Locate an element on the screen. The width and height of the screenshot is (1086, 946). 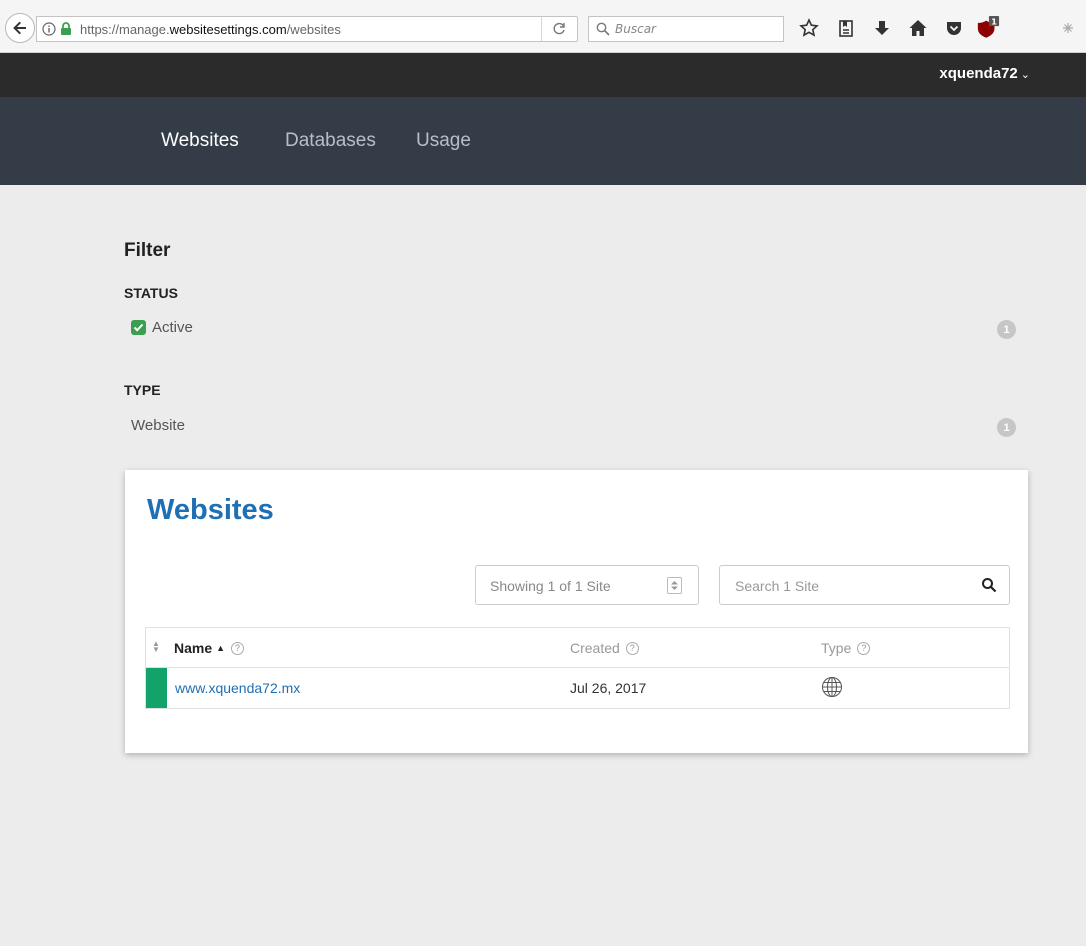
username-label: xquenda72 is located at coordinates (978, 73).